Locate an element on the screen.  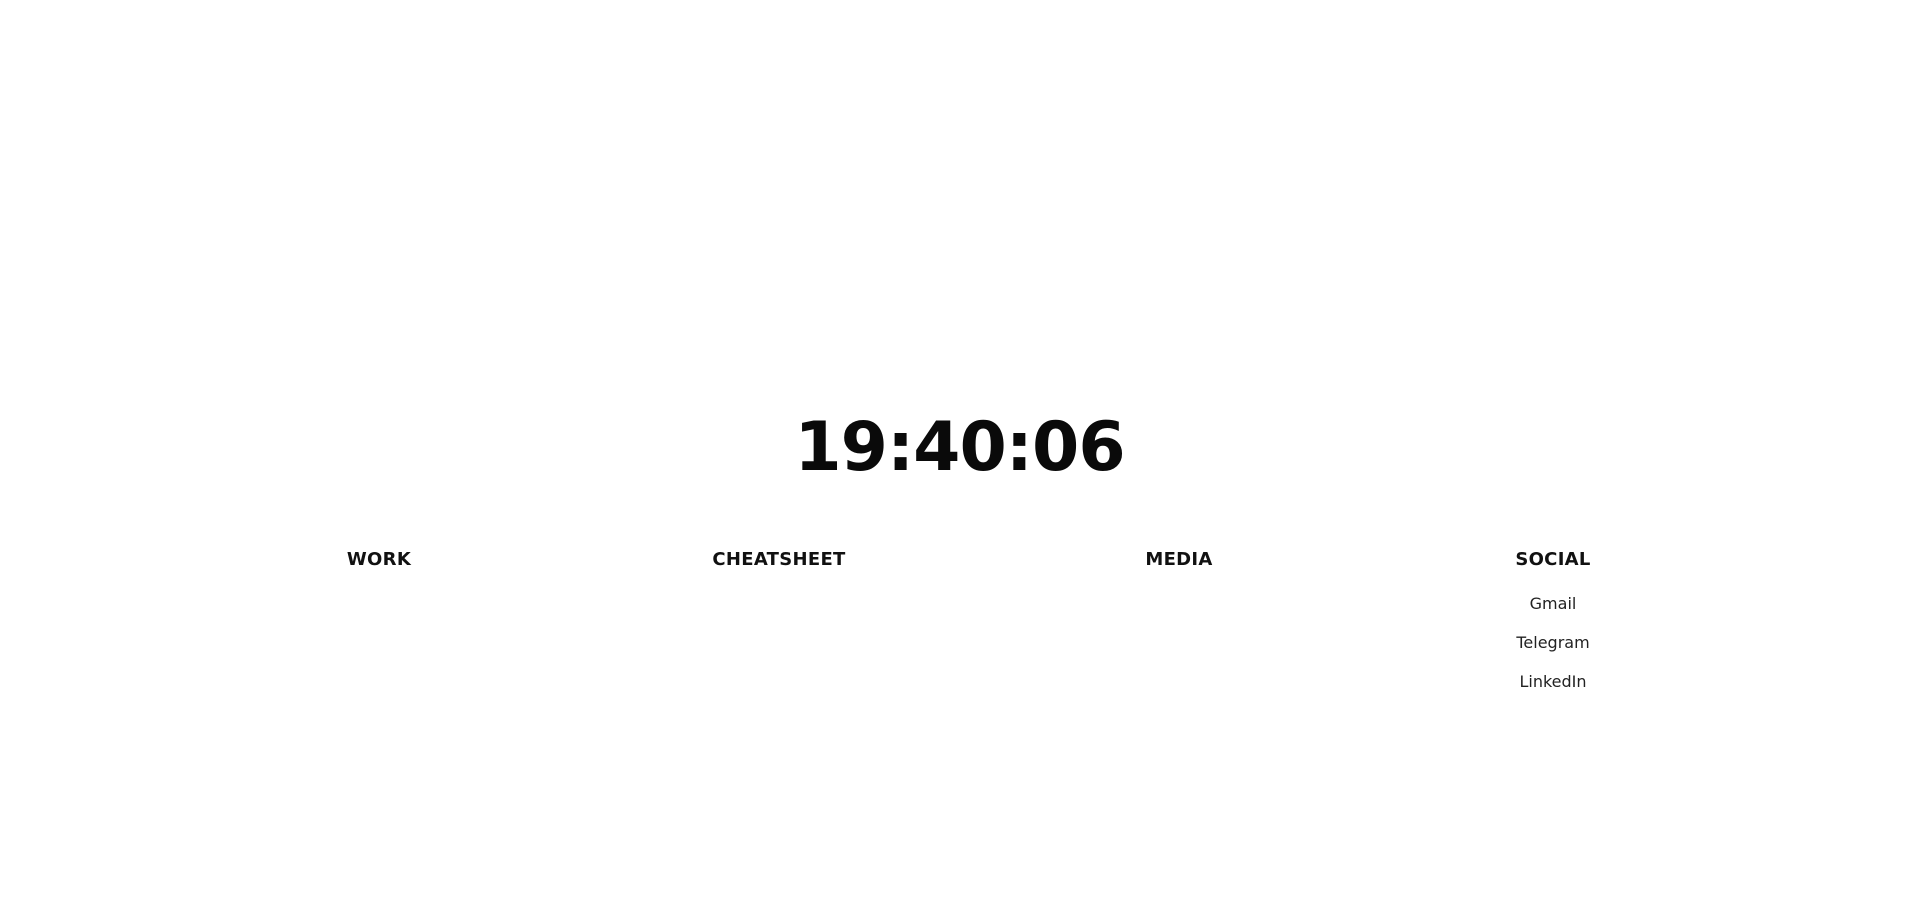
link-gmail: Gmail is located at coordinates (1553, 603).